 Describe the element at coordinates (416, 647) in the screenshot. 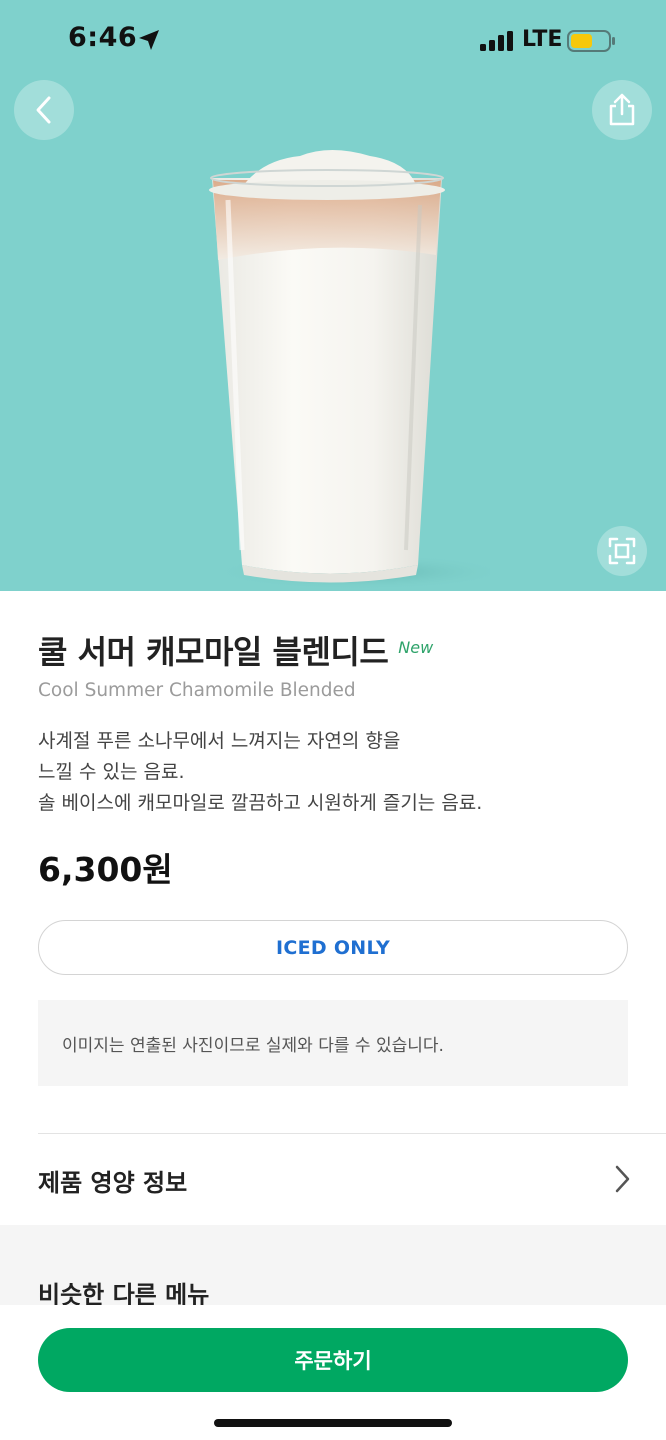

I see `new-badge: New` at that location.